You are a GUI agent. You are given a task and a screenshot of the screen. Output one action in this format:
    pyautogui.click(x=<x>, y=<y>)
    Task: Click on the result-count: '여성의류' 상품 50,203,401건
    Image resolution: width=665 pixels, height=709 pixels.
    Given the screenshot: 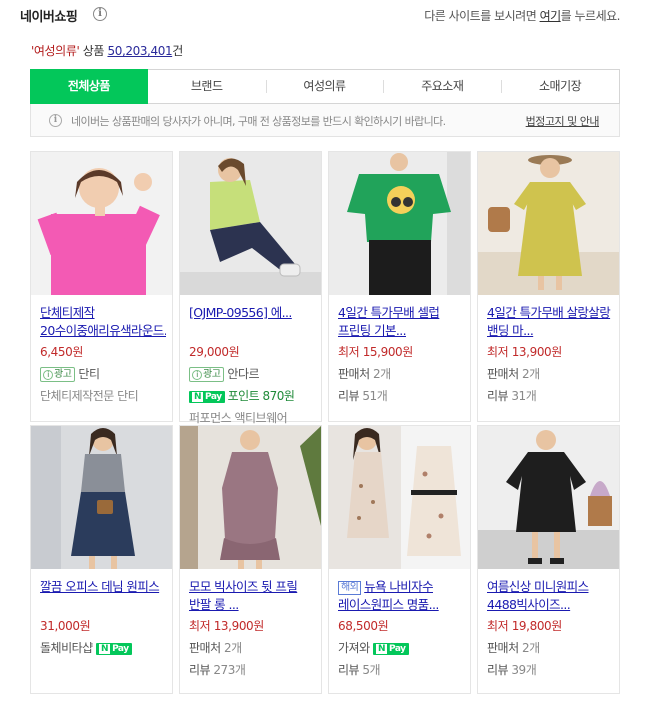 What is the action you would take?
    pyautogui.click(x=107, y=50)
    